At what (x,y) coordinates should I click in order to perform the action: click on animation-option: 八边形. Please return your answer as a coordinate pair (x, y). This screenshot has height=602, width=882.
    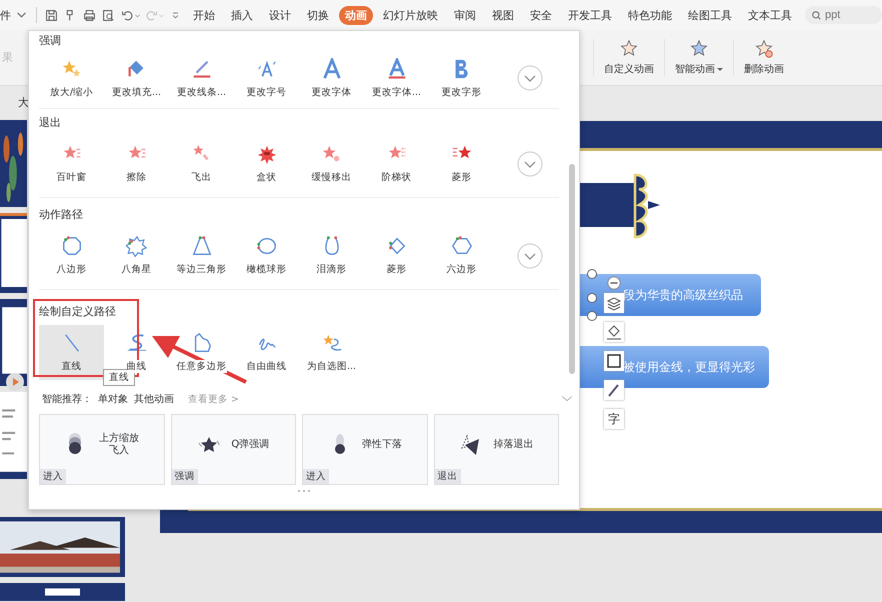
    Looking at the image, I should click on (71, 255).